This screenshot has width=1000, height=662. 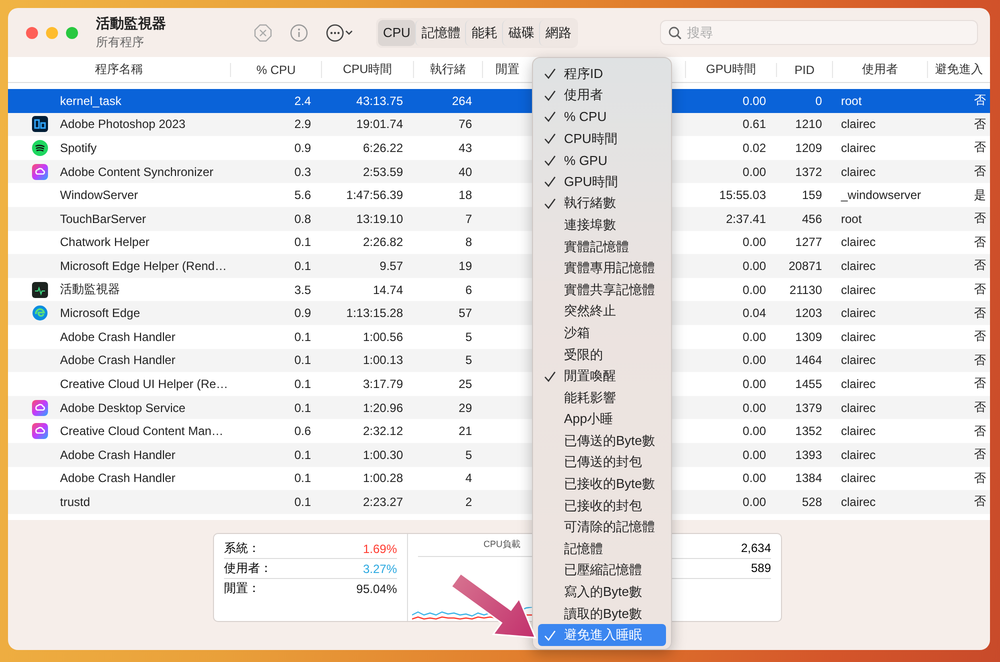 I want to click on menu-item: 讀取的Byte數, so click(x=602, y=613).